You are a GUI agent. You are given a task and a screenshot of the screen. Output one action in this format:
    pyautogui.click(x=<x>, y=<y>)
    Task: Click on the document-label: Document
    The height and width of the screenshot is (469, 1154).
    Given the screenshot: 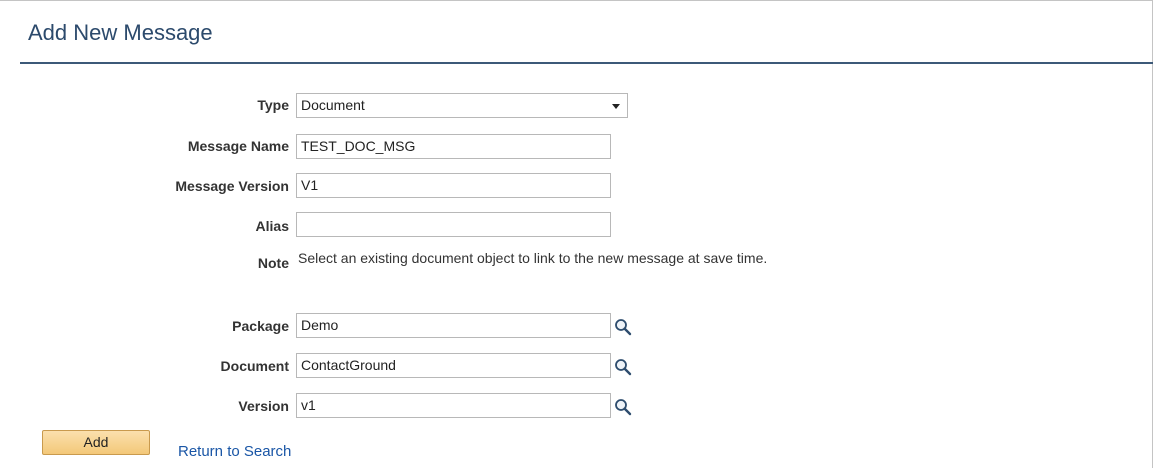 What is the action you would take?
    pyautogui.click(x=254, y=366)
    